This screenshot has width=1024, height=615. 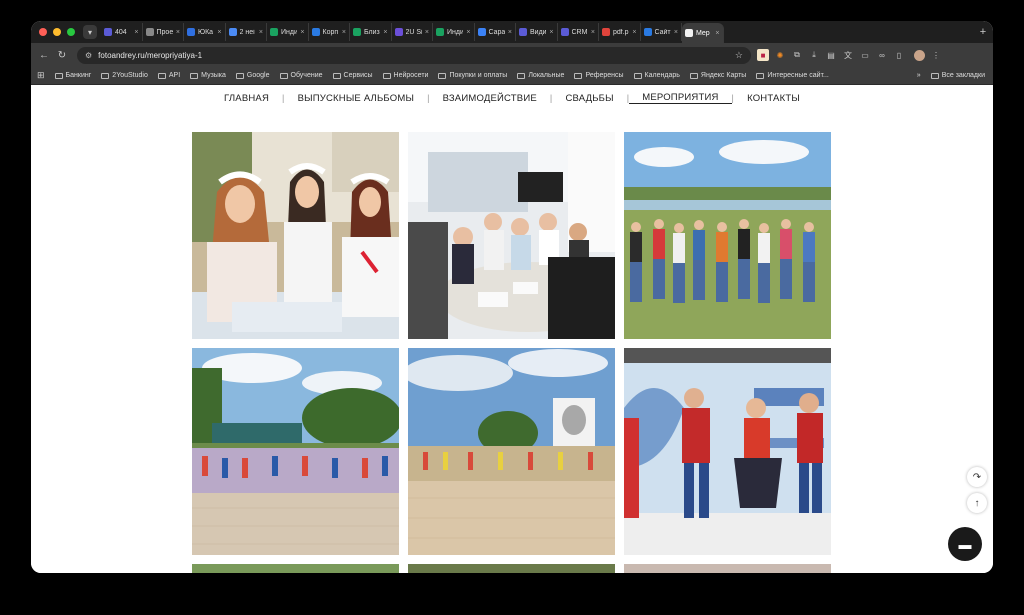 I want to click on browser-tab: Корп ×, so click(x=329, y=32).